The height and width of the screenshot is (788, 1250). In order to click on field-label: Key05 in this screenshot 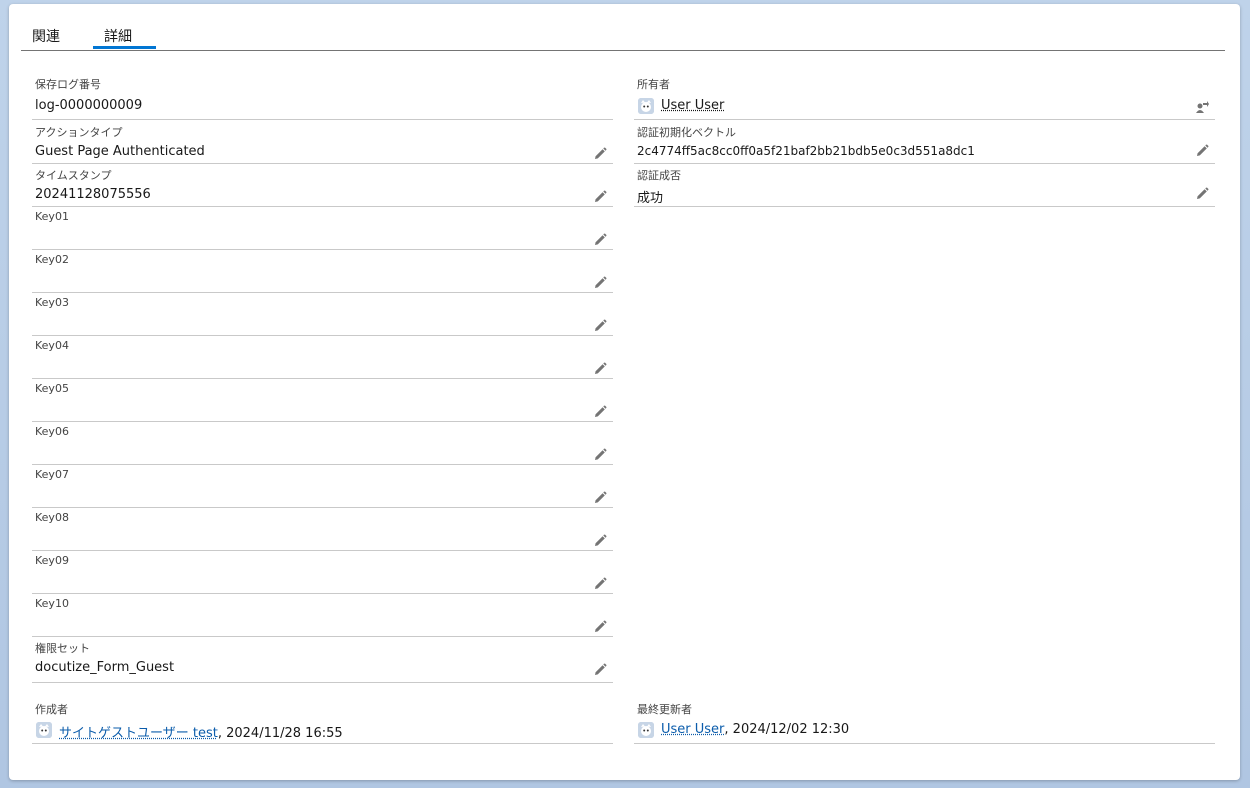, I will do `click(52, 388)`.